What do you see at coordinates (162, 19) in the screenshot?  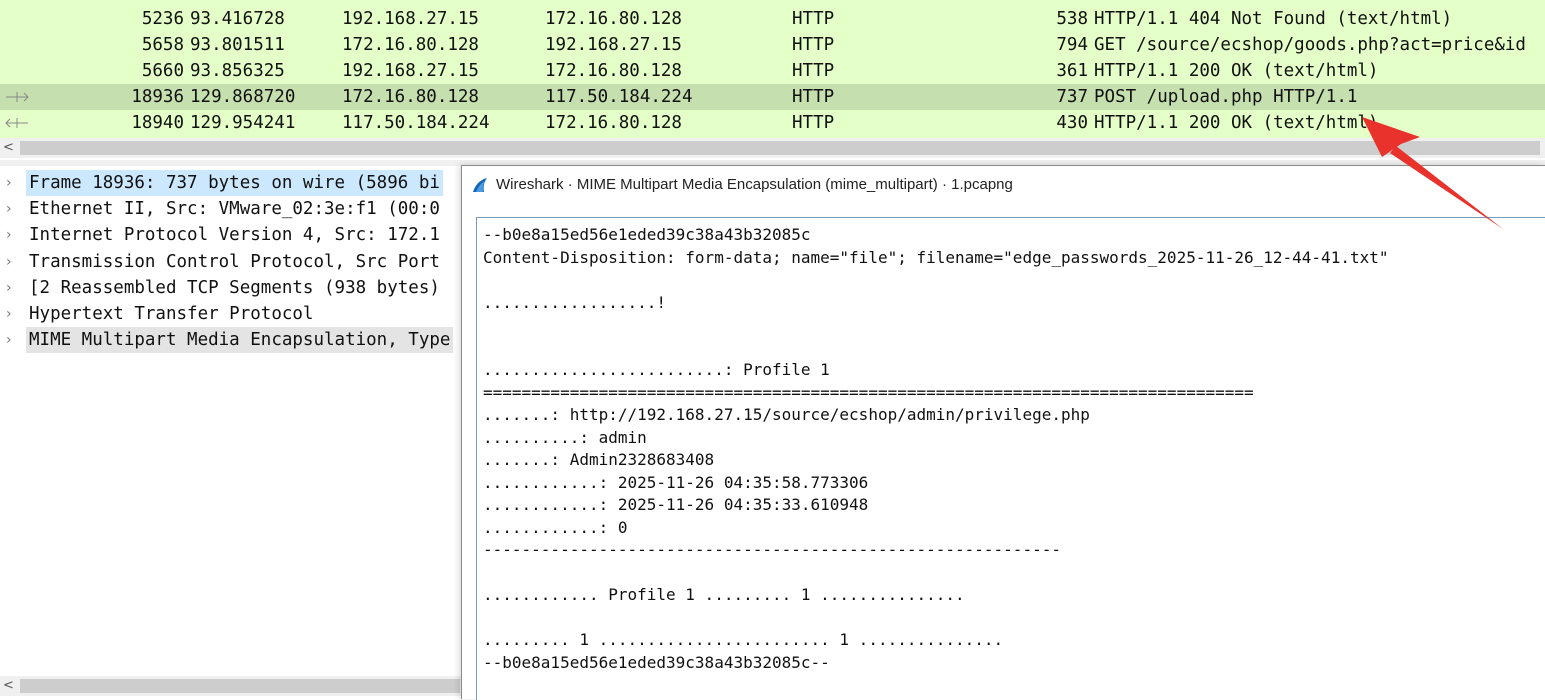 I see `packet-no: 5236` at bounding box center [162, 19].